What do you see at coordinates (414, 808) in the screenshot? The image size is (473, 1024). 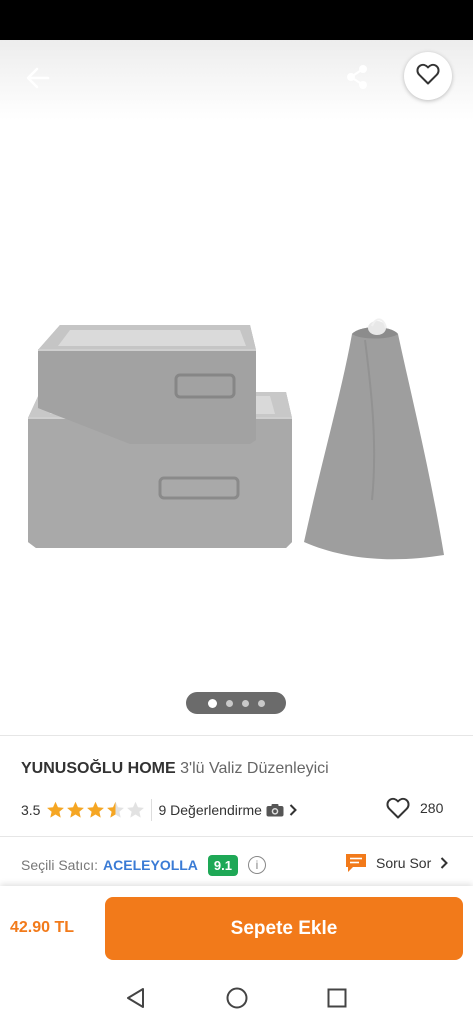 I see `favorites-count: 280` at bounding box center [414, 808].